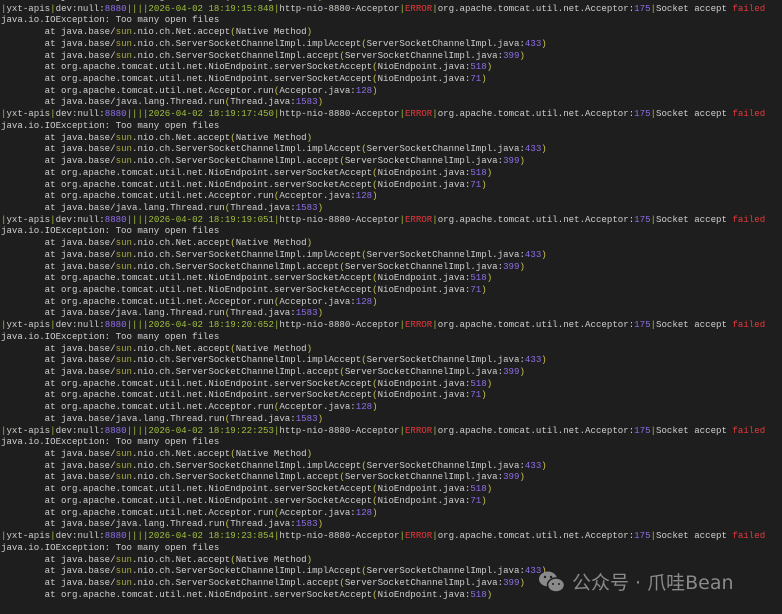  I want to click on watermark-text: 公众号 · 爪哇Bean, so click(653, 583).